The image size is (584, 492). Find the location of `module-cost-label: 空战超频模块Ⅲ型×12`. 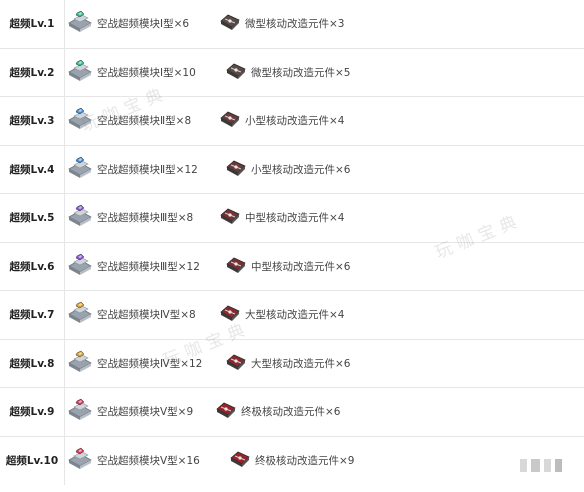

module-cost-label: 空战超频模块Ⅲ型×12 is located at coordinates (148, 266).